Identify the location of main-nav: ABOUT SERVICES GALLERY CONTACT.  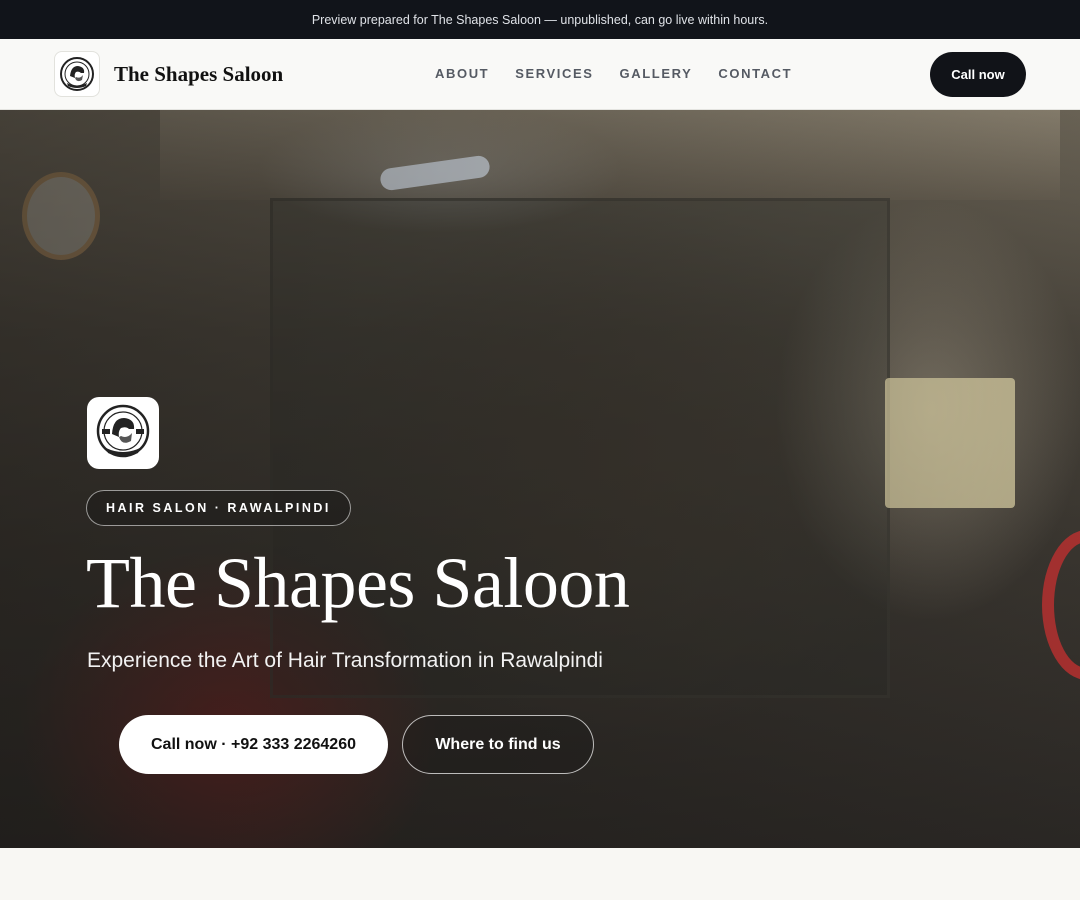
(626, 73).